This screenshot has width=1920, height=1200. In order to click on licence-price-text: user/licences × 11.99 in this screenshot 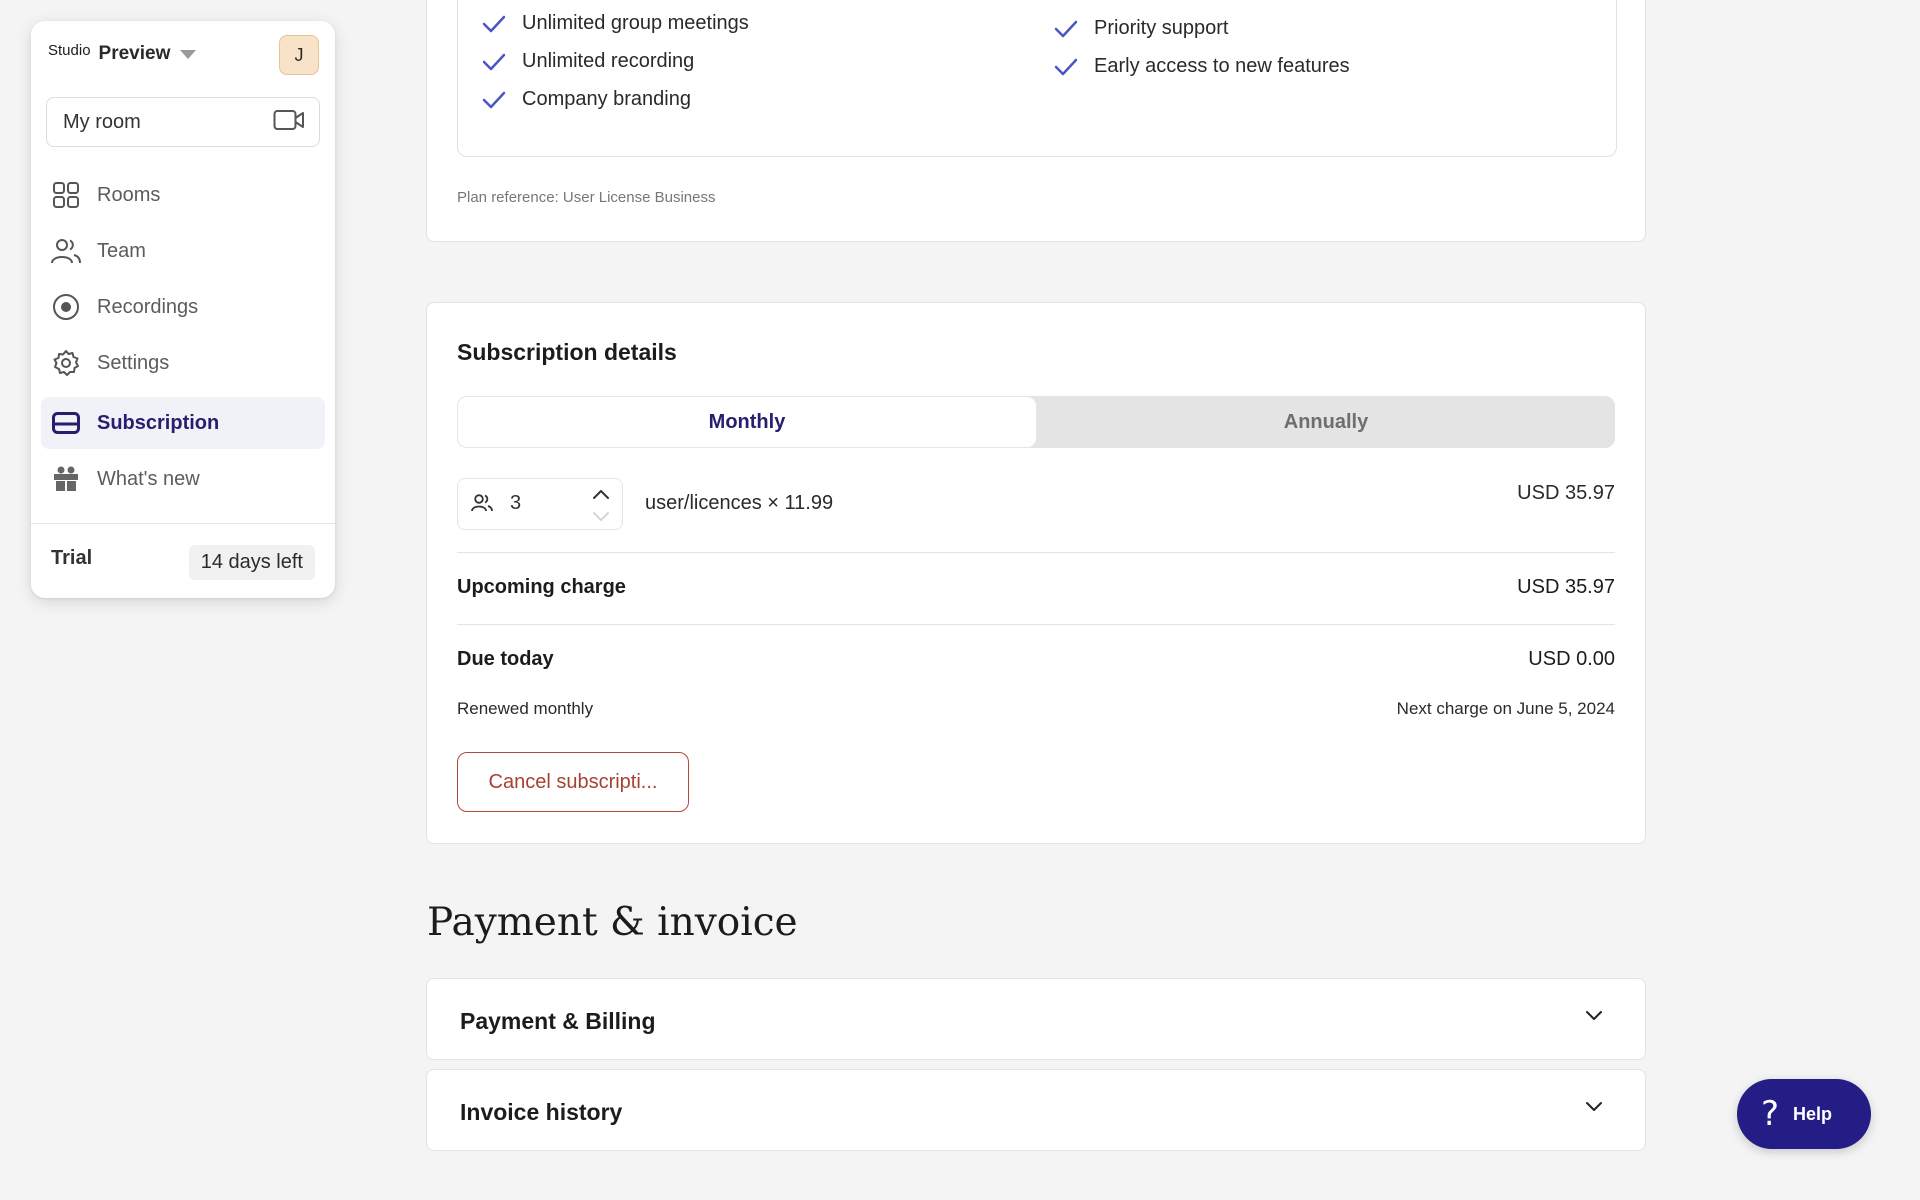, I will do `click(739, 503)`.